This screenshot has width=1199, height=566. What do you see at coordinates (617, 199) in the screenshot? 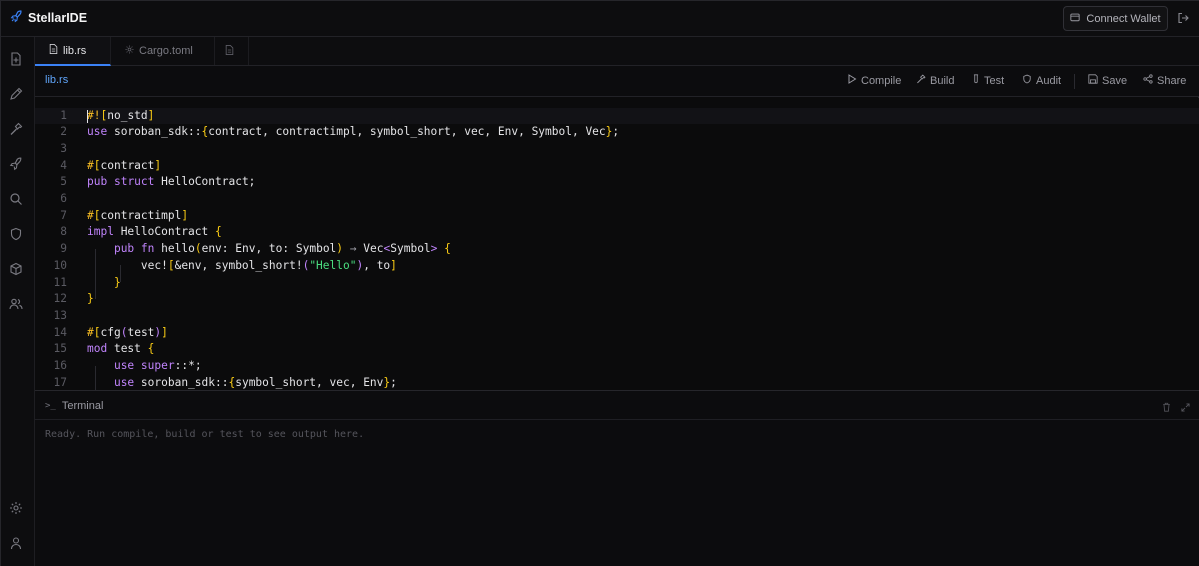
I see `code-line: 6` at bounding box center [617, 199].